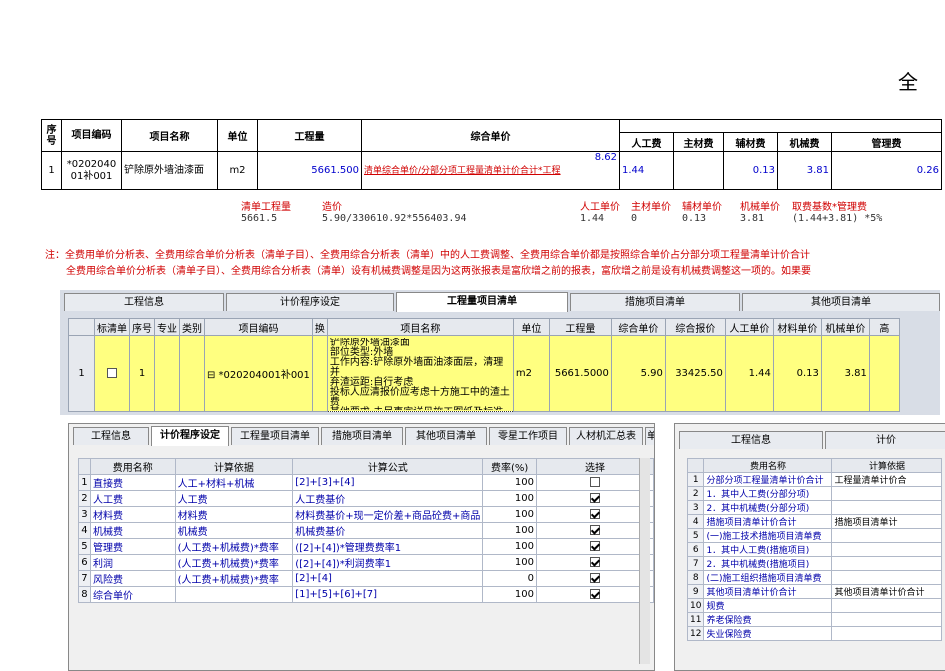 This screenshot has width=945, height=671. What do you see at coordinates (649, 436) in the screenshot?
I see `tab-overflow: 单` at bounding box center [649, 436].